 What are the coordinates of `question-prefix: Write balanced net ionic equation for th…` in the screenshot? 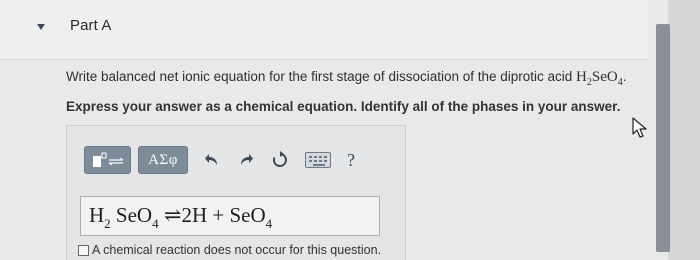 It's located at (321, 76).